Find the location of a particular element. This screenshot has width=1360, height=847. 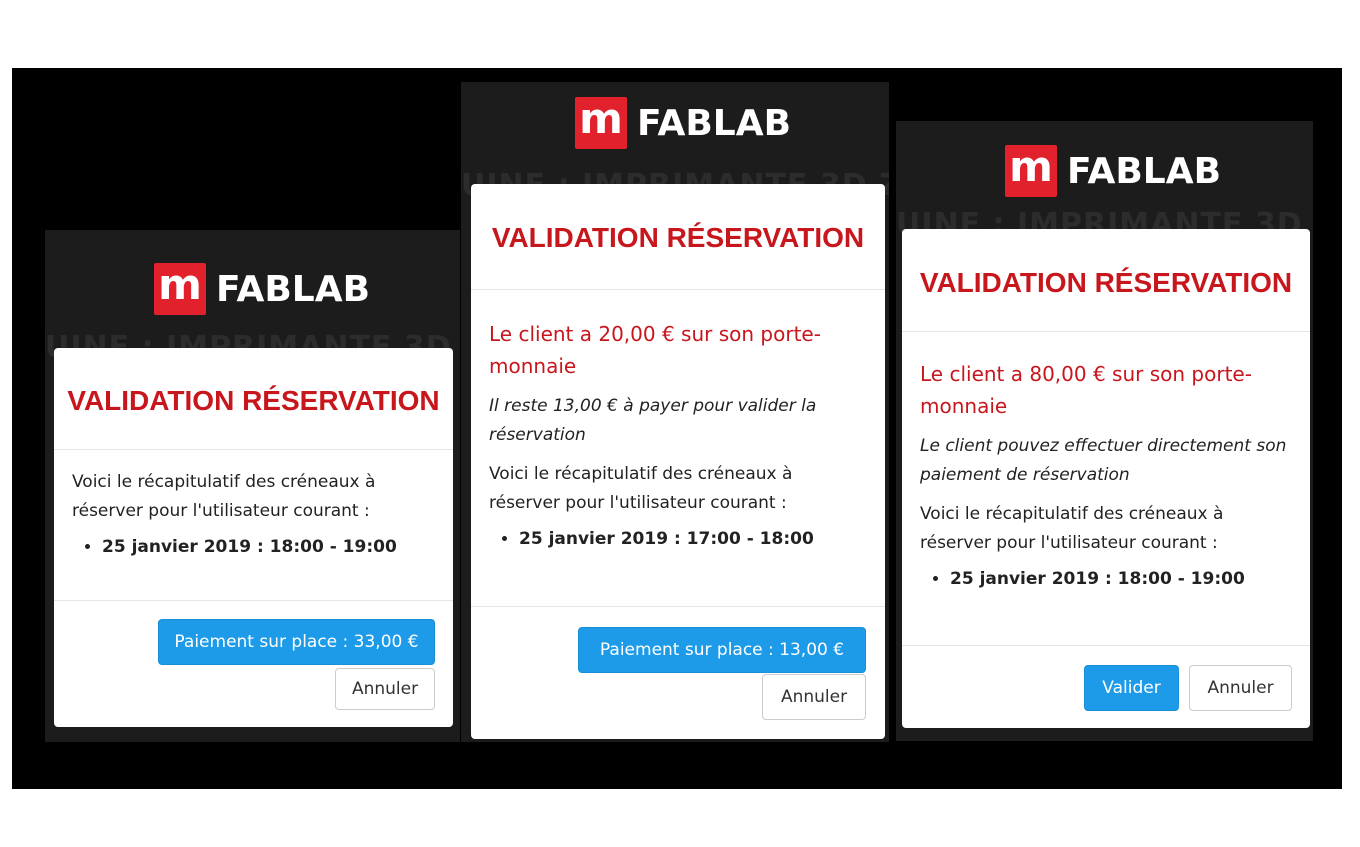

pay-on-site-button: Paiement sur place : 13,00 € is located at coordinates (722, 650).